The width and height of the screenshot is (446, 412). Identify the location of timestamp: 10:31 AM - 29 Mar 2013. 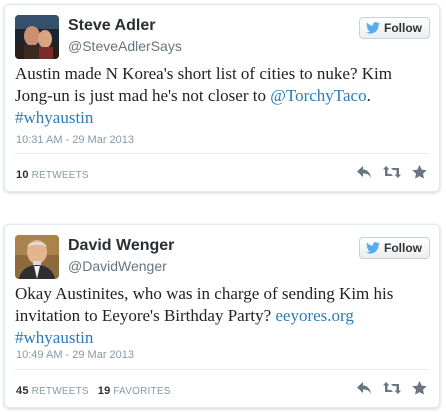
(75, 140).